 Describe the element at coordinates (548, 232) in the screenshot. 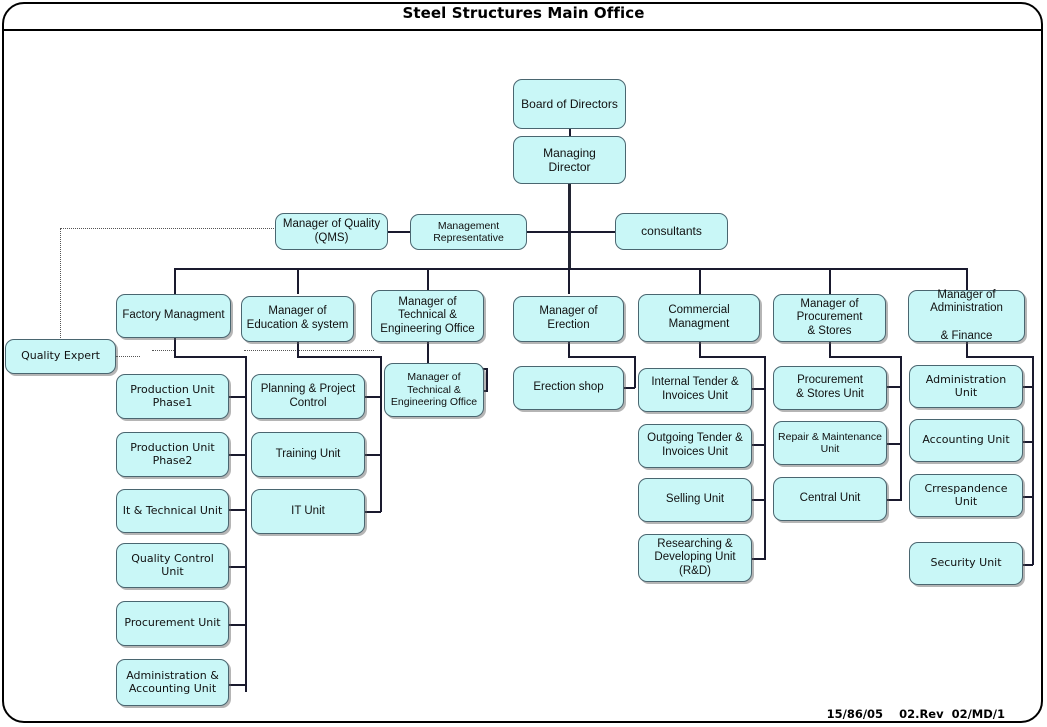

I see `connector-mgmtrep-spine` at that location.